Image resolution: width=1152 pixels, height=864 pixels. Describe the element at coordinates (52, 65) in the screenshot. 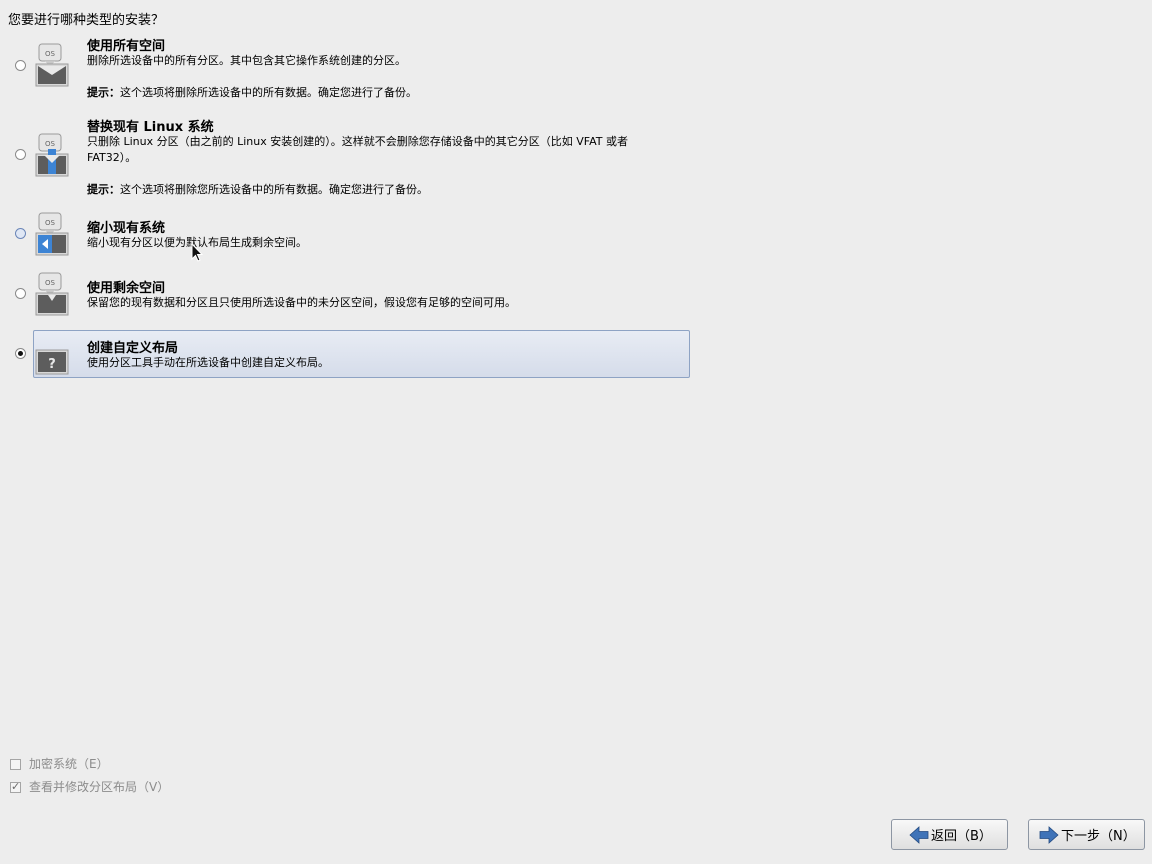

I see `os-disk-full-icon: OS` at that location.